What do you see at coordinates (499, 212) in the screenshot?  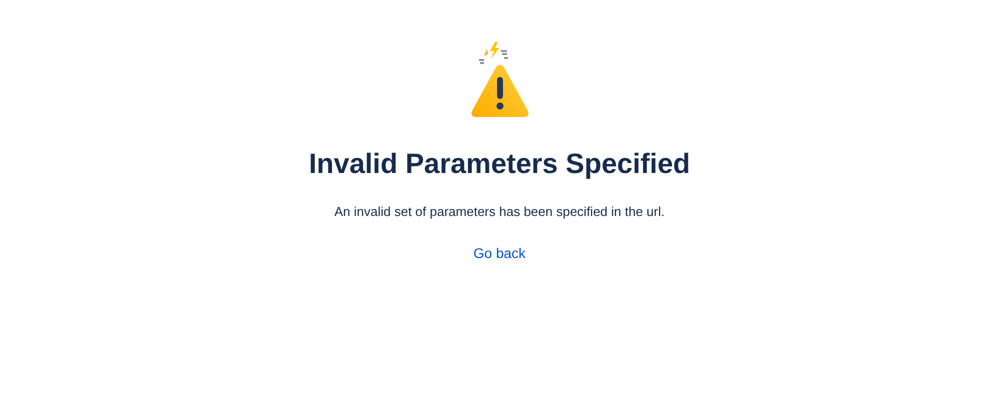 I see `error-message: An invalid set of parameters has been specified in the url.` at bounding box center [499, 212].